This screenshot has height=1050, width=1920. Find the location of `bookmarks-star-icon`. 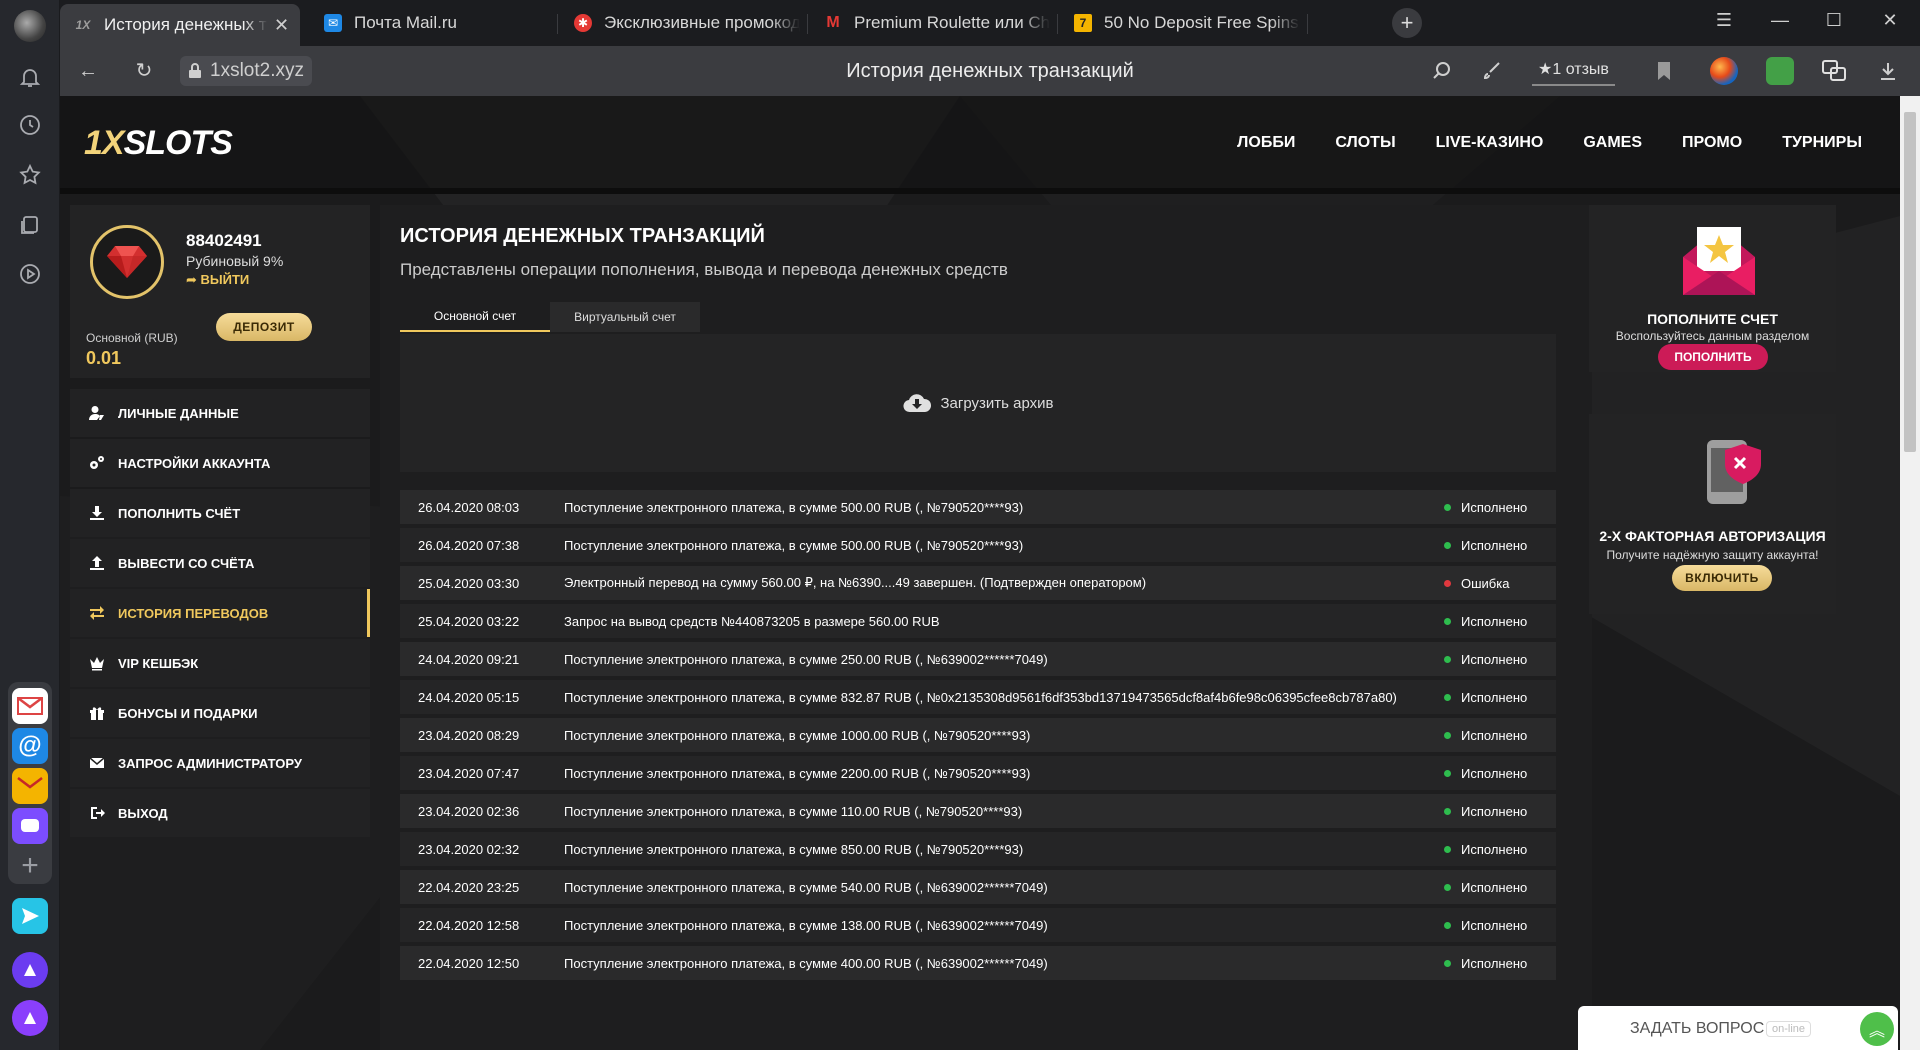

bookmarks-star-icon is located at coordinates (30, 175).